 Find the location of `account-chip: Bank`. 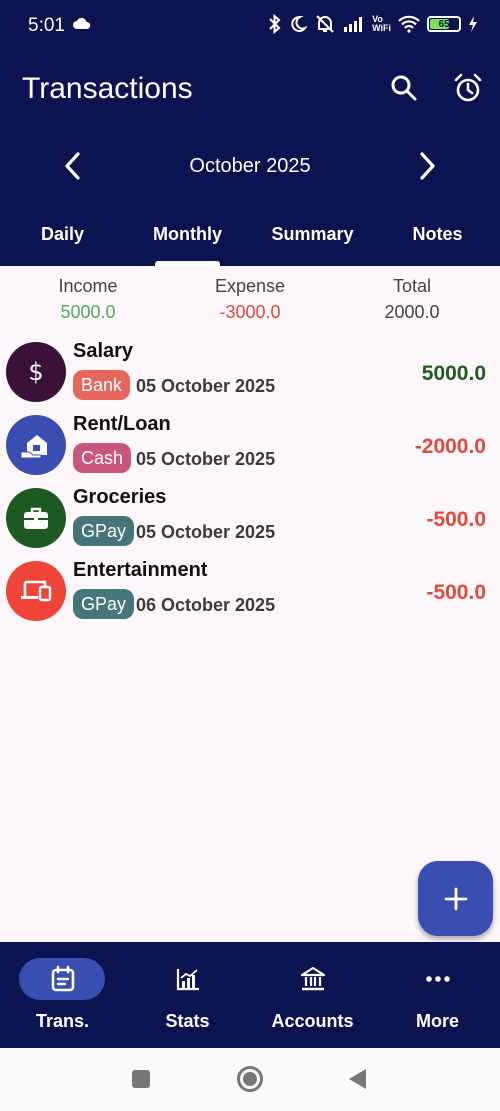

account-chip: Bank is located at coordinates (102, 385).